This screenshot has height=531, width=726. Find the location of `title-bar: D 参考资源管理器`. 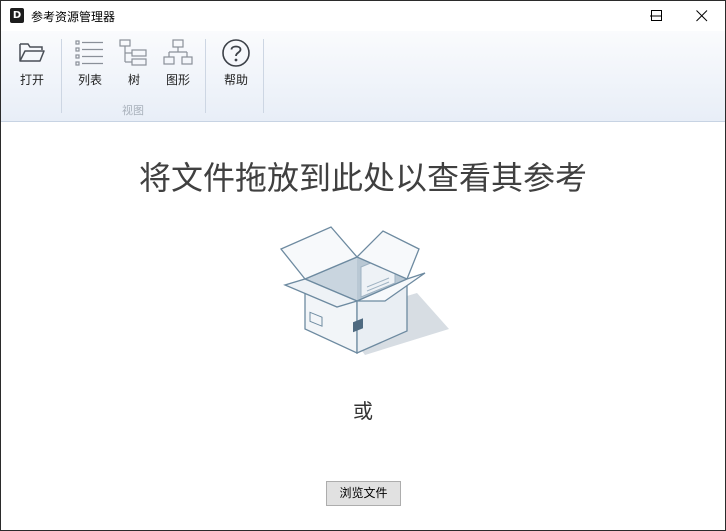

title-bar: D 参考资源管理器 is located at coordinates (363, 16).